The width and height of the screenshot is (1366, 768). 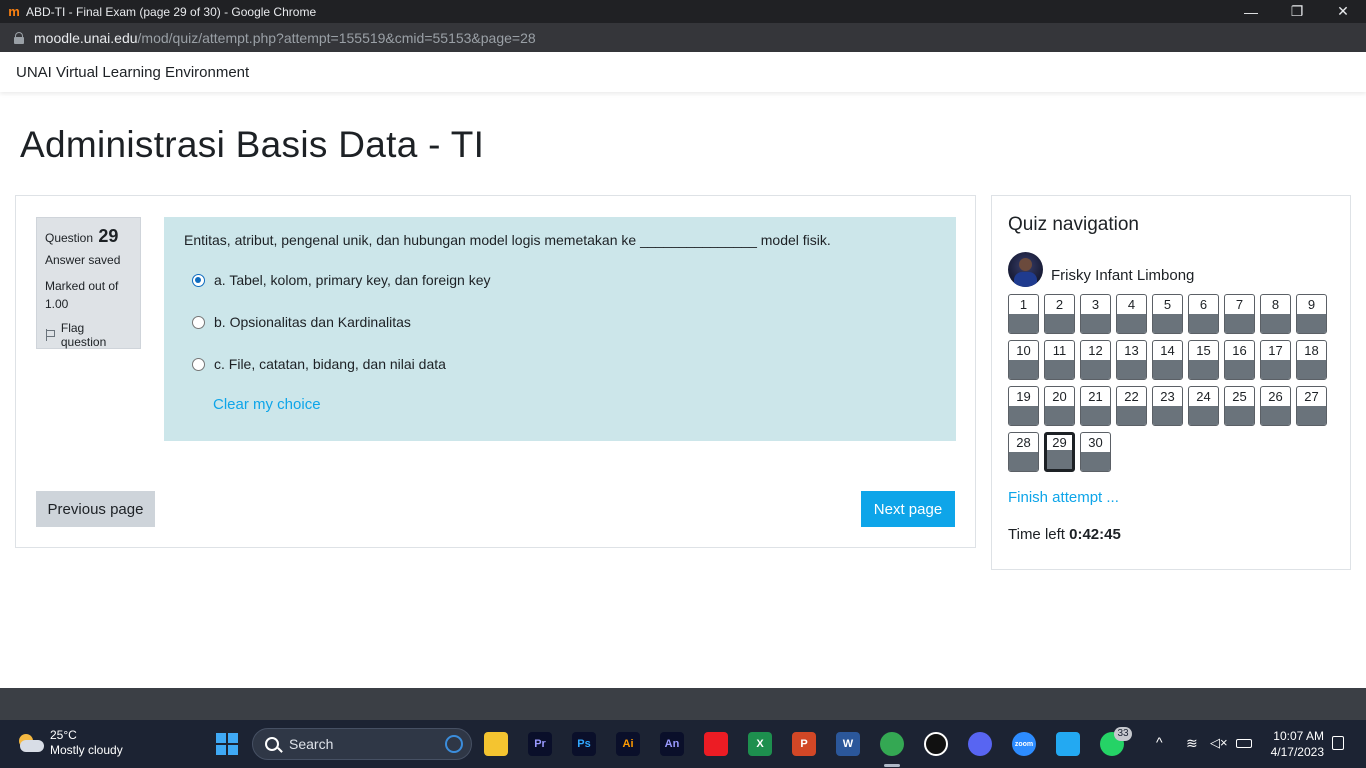 I want to click on answer-c-radio, so click(x=198, y=364).